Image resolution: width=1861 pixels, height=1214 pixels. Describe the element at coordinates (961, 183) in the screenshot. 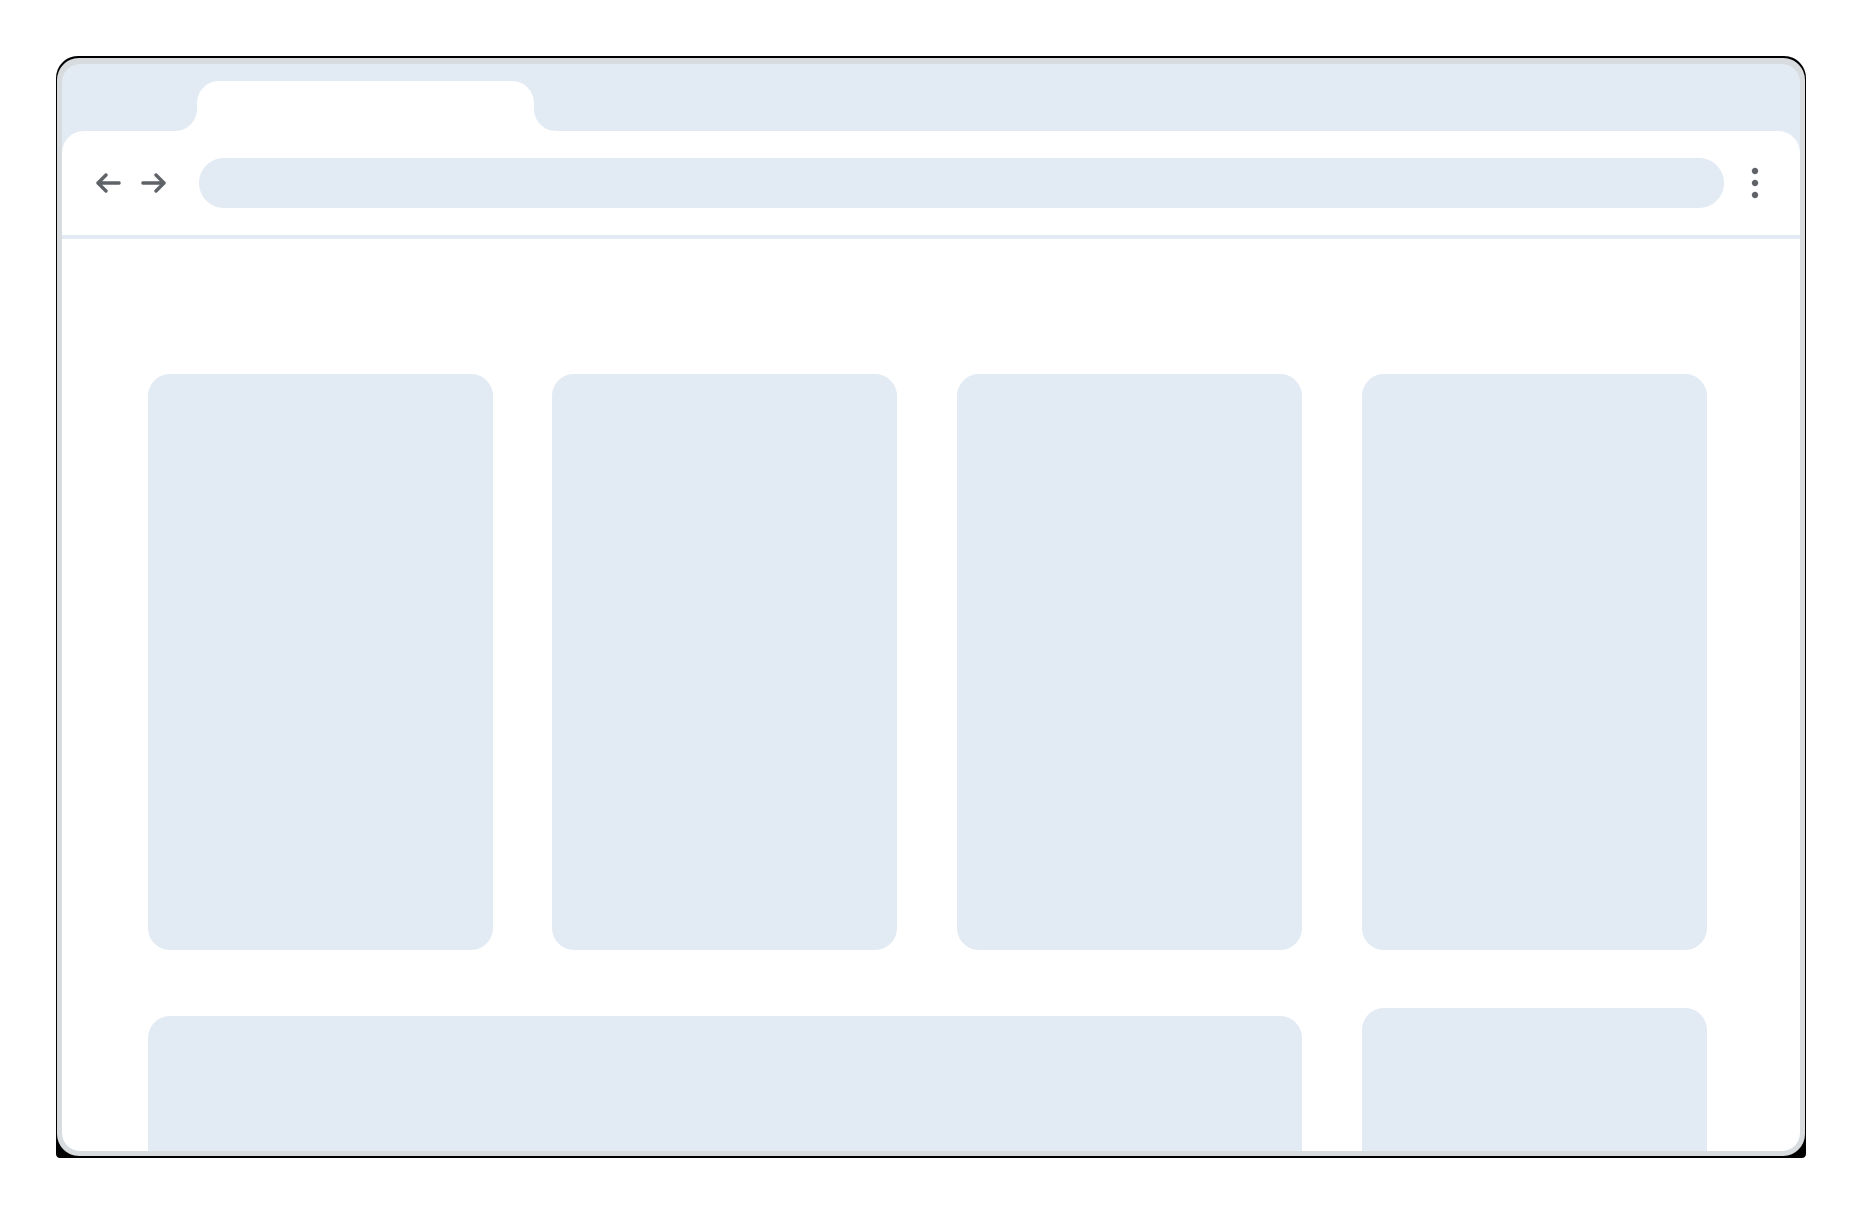

I see `address-bar` at that location.